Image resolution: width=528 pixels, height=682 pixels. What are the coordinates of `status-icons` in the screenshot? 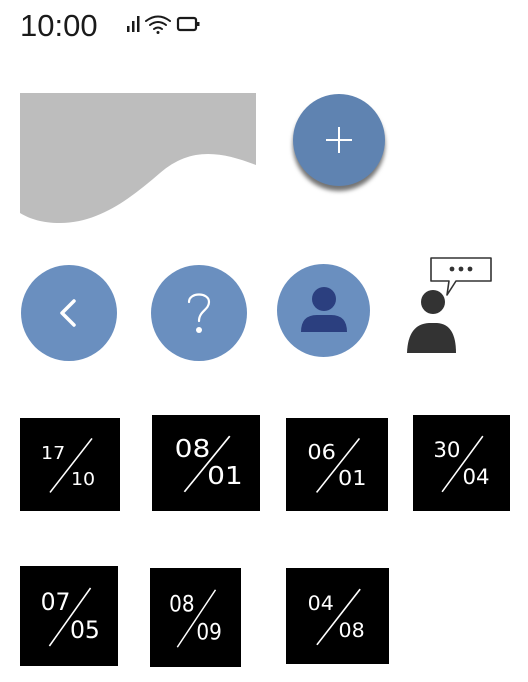 It's located at (163, 24).